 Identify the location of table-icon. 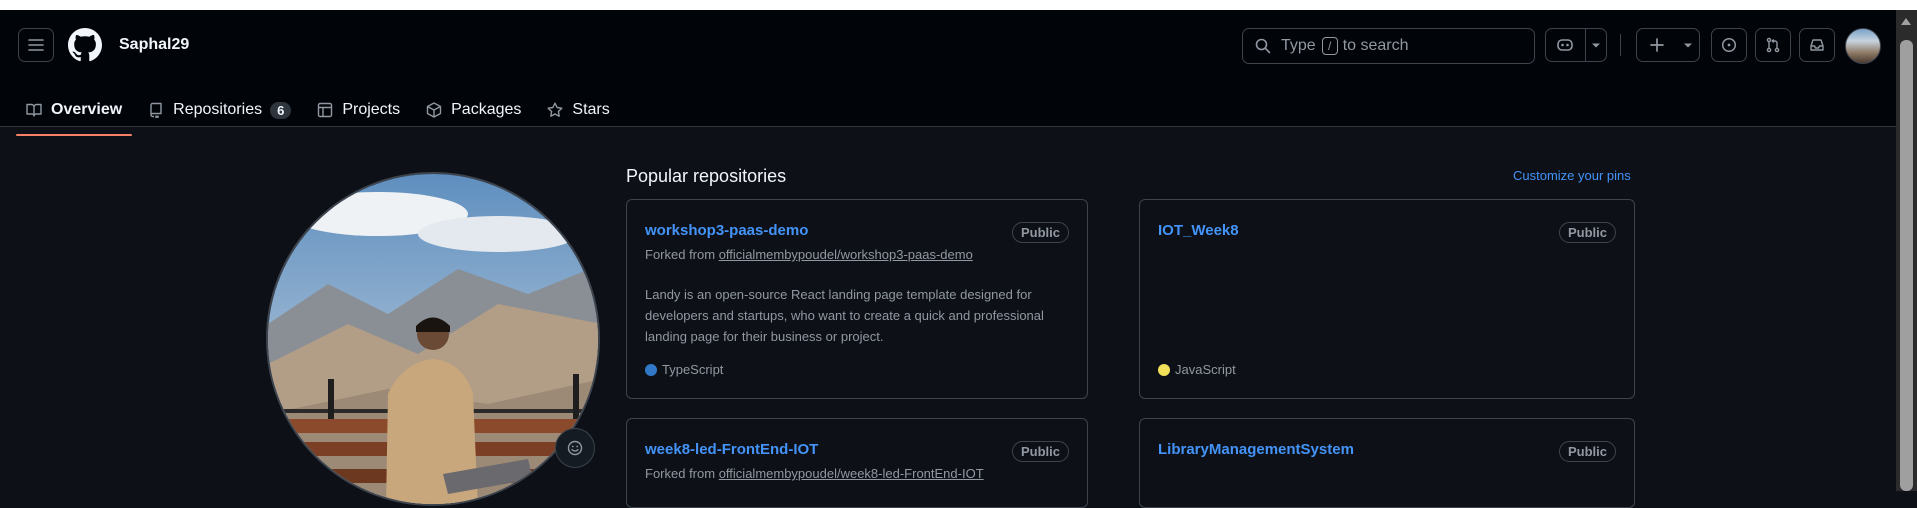
(325, 110).